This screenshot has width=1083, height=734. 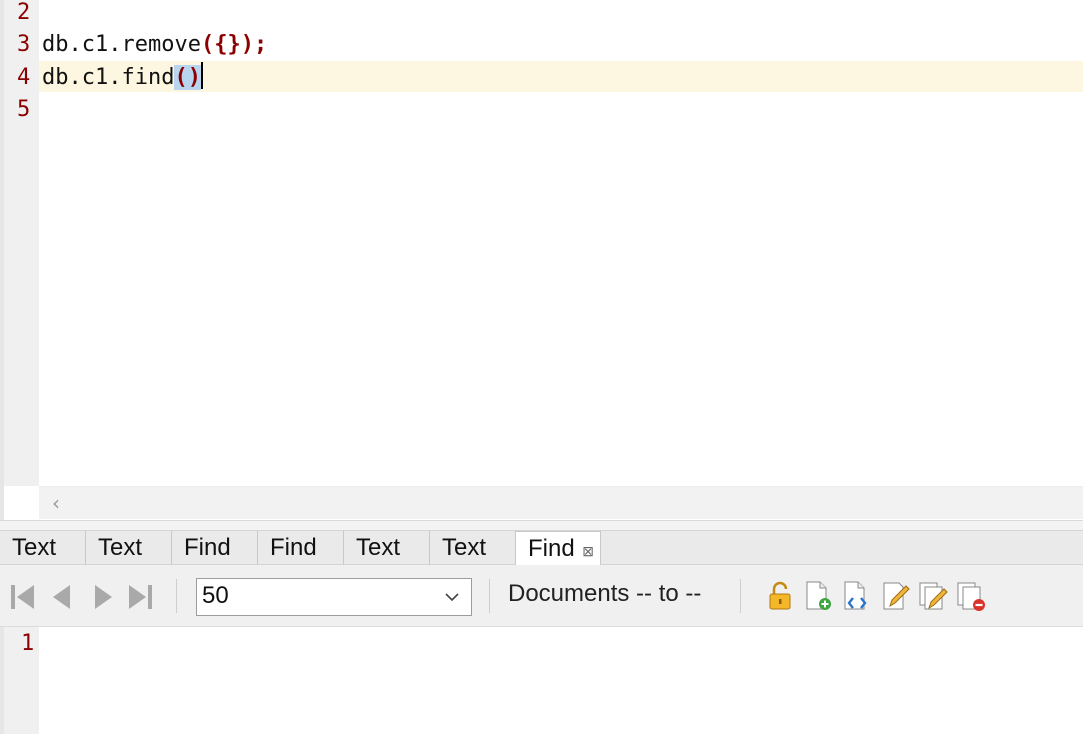 What do you see at coordinates (24, 77) in the screenshot?
I see `line-number: 4` at bounding box center [24, 77].